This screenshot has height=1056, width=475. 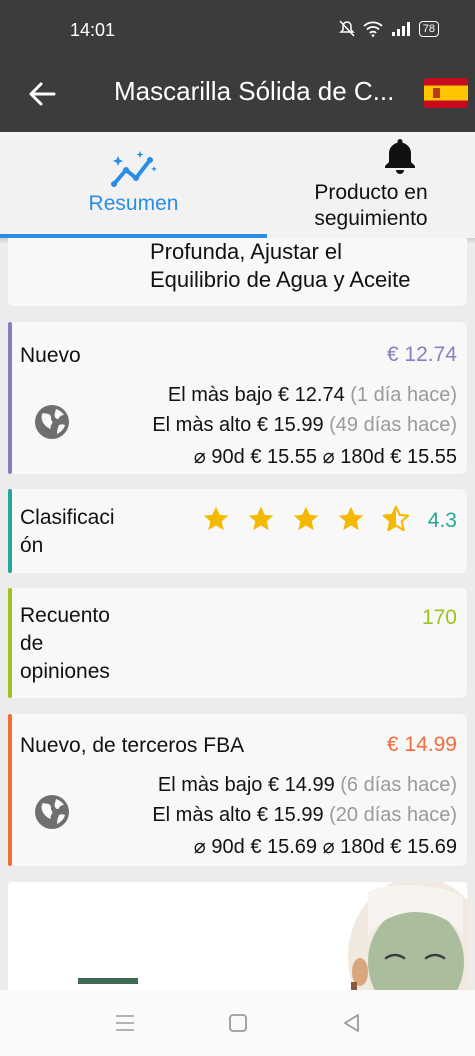 What do you see at coordinates (304, 425) in the screenshot?
I see `highest-price-row: El màs alto € 15.99 (49 días hace)` at bounding box center [304, 425].